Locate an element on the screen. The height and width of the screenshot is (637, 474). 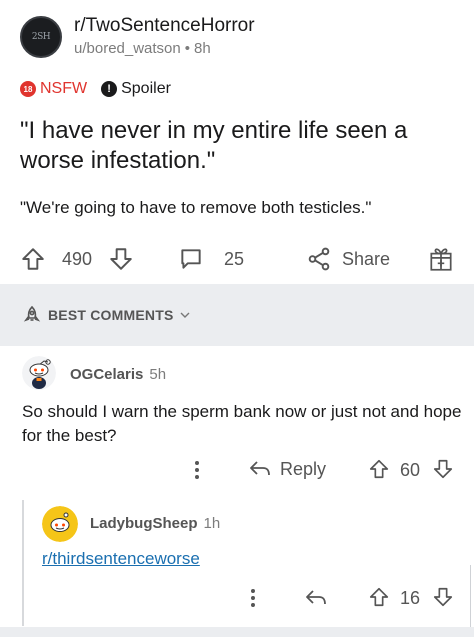
sort-label: BEST COMMENTS is located at coordinates (111, 315).